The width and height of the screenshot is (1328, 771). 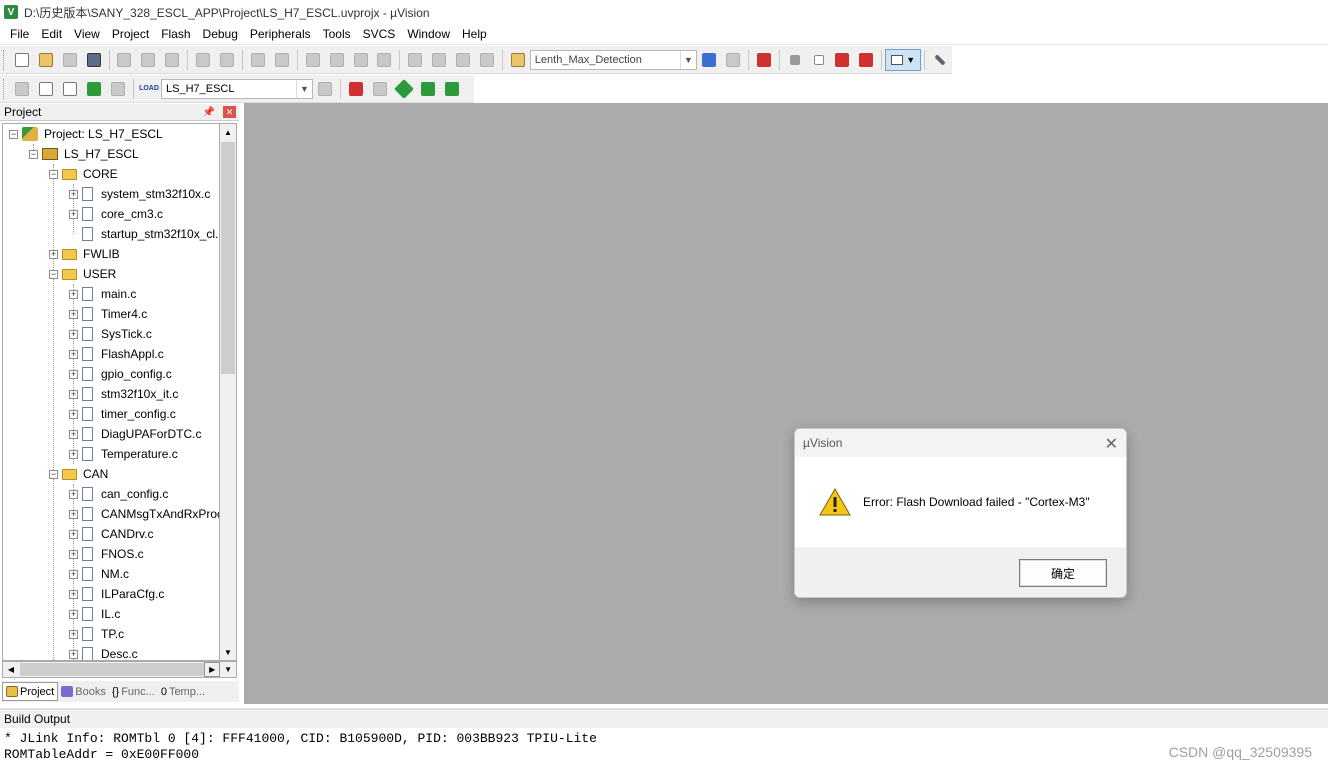 What do you see at coordinates (102, 294) in the screenshot?
I see `tree-file: + main.c` at bounding box center [102, 294].